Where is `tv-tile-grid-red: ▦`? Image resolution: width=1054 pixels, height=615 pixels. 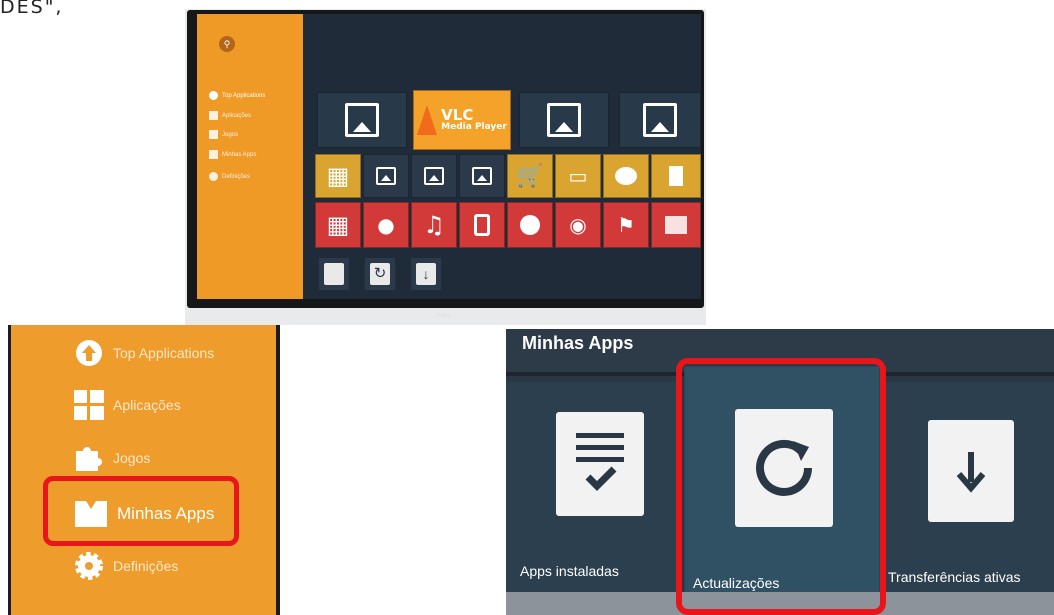 tv-tile-grid-red: ▦ is located at coordinates (338, 225).